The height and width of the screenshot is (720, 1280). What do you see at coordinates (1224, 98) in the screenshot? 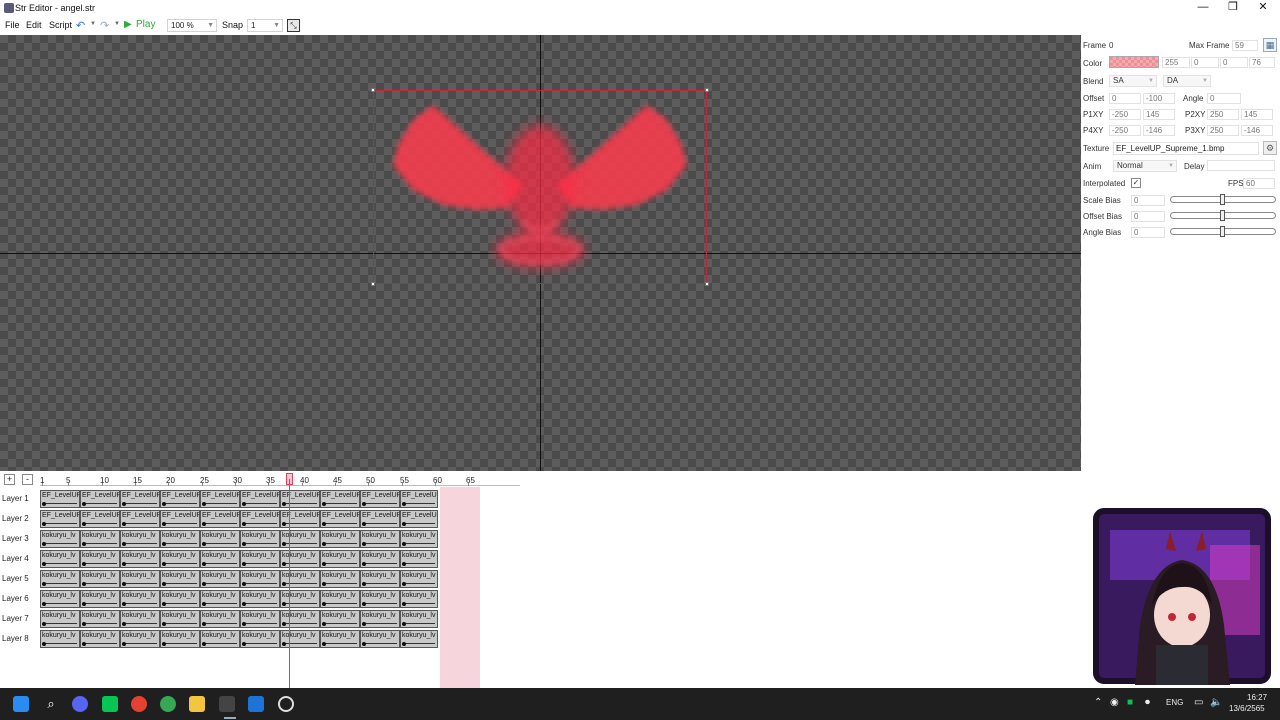
I see `angle-input: 0` at bounding box center [1224, 98].